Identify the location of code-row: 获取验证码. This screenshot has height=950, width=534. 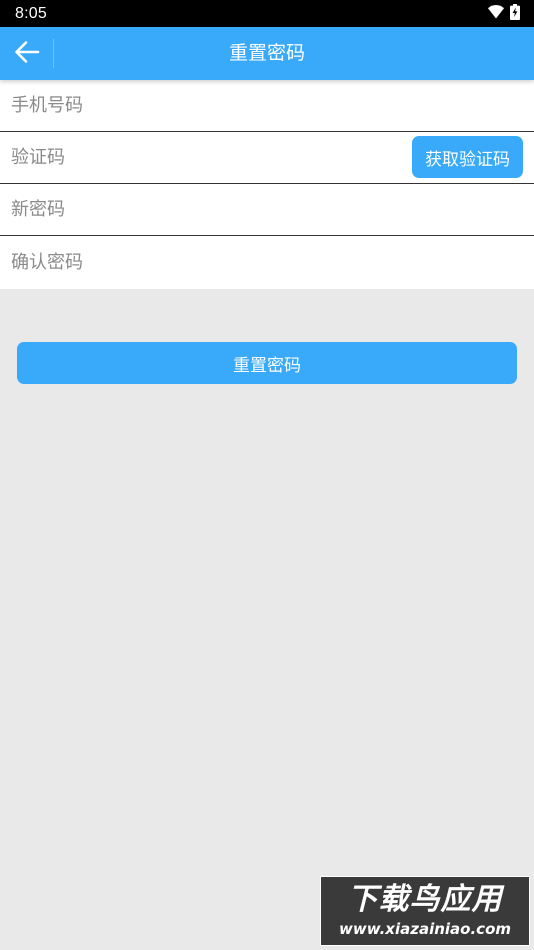
(267, 158).